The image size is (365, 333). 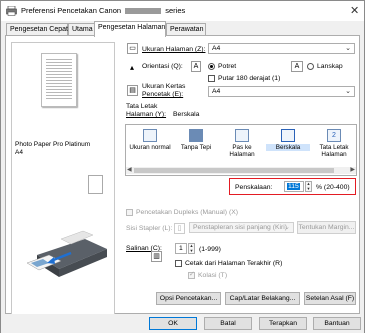 What do you see at coordinates (187, 212) in the screenshot?
I see `duplex-label: Pencetakan Dupleks (Manual) (X)` at bounding box center [187, 212].